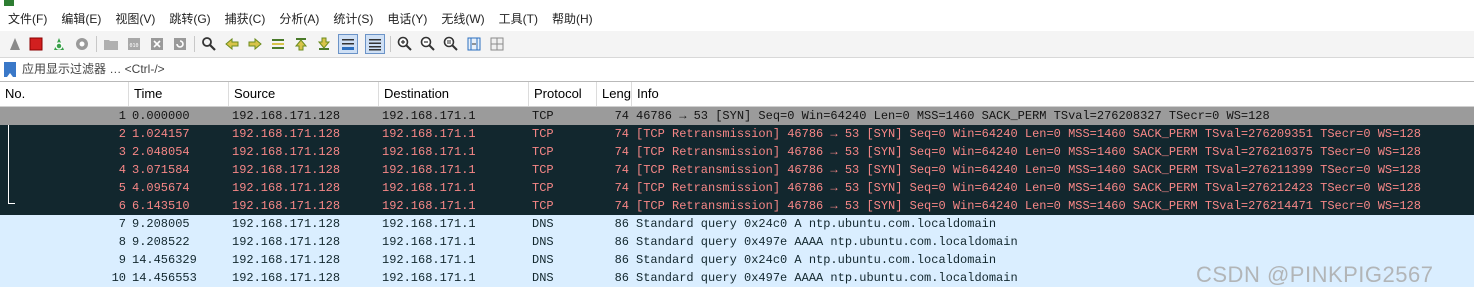 The height and width of the screenshot is (305, 1474). What do you see at coordinates (742, 69) in the screenshot?
I see `display-filter-input` at bounding box center [742, 69].